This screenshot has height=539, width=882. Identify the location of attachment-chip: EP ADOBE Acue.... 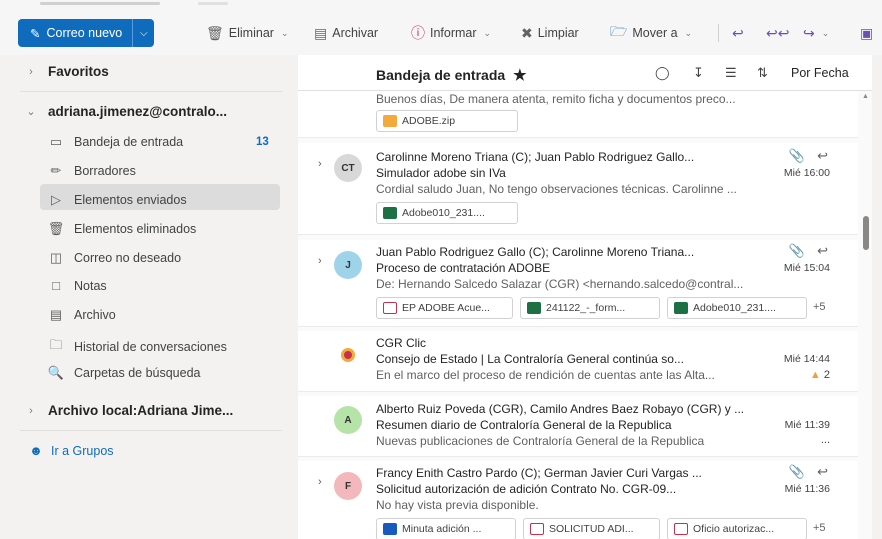
(444, 308).